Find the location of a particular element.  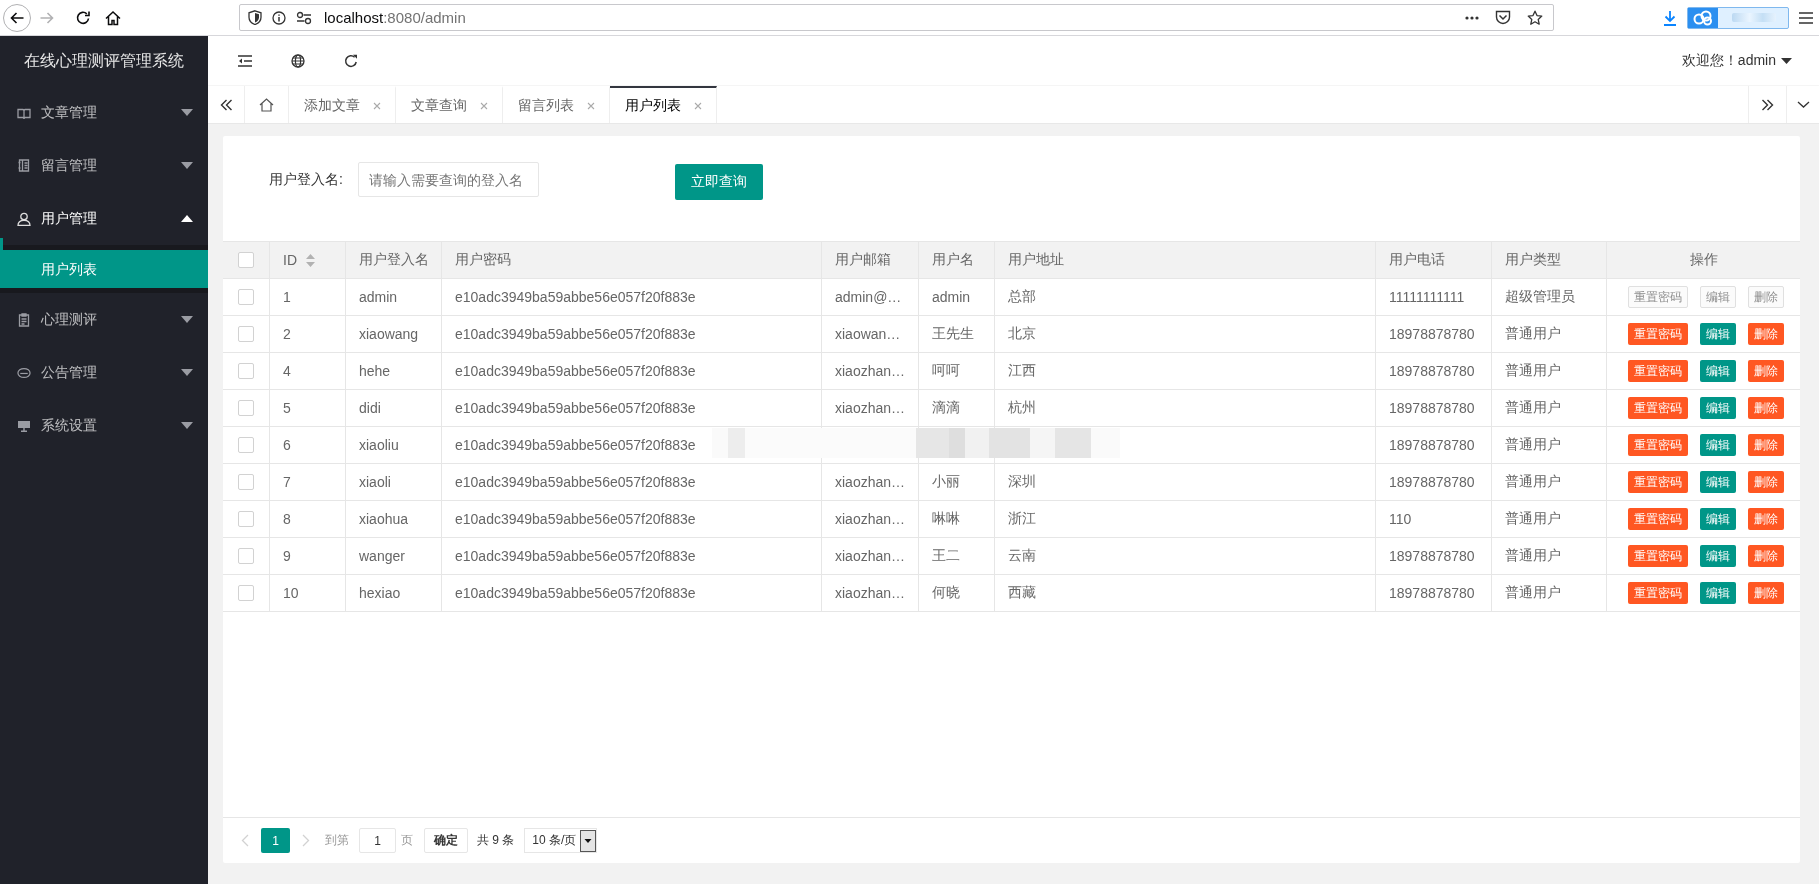

table-cell: 云南 is located at coordinates (1022, 556).